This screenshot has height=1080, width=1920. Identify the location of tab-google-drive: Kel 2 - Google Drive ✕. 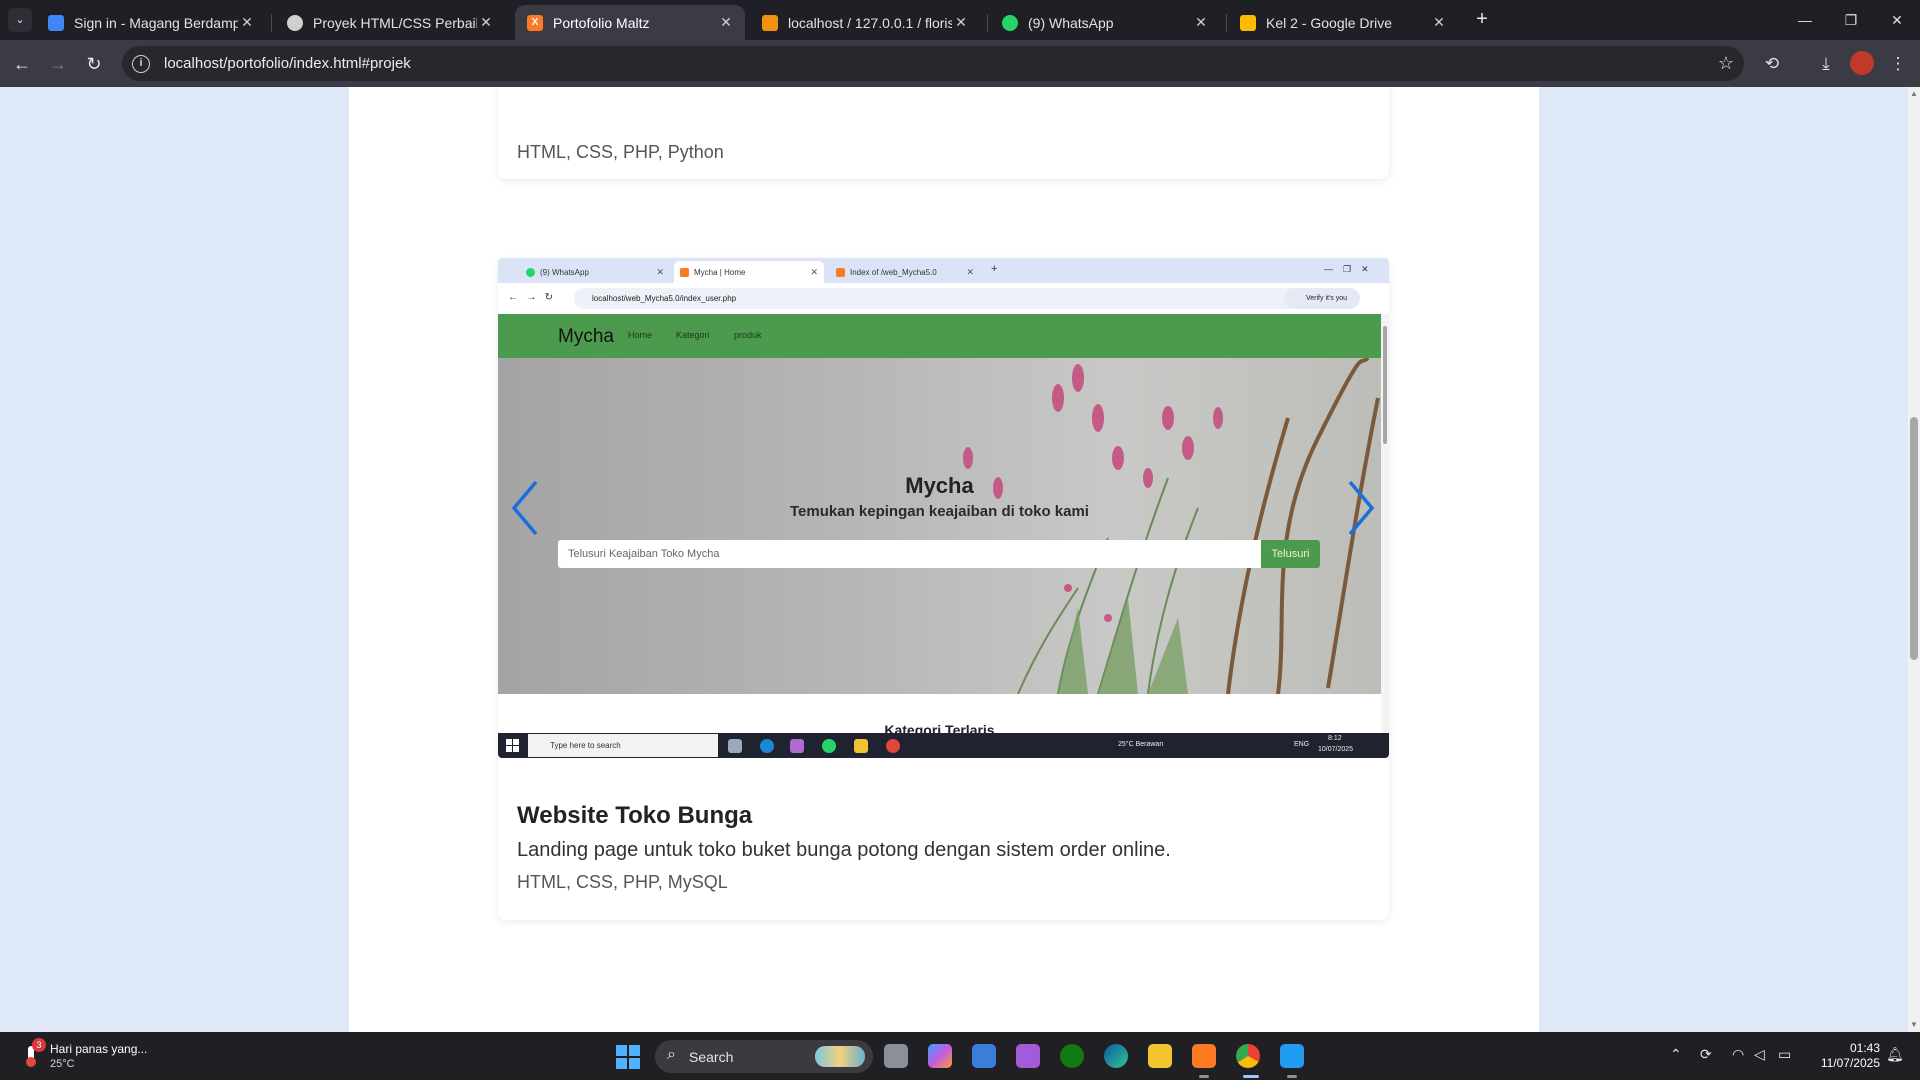
(1343, 22).